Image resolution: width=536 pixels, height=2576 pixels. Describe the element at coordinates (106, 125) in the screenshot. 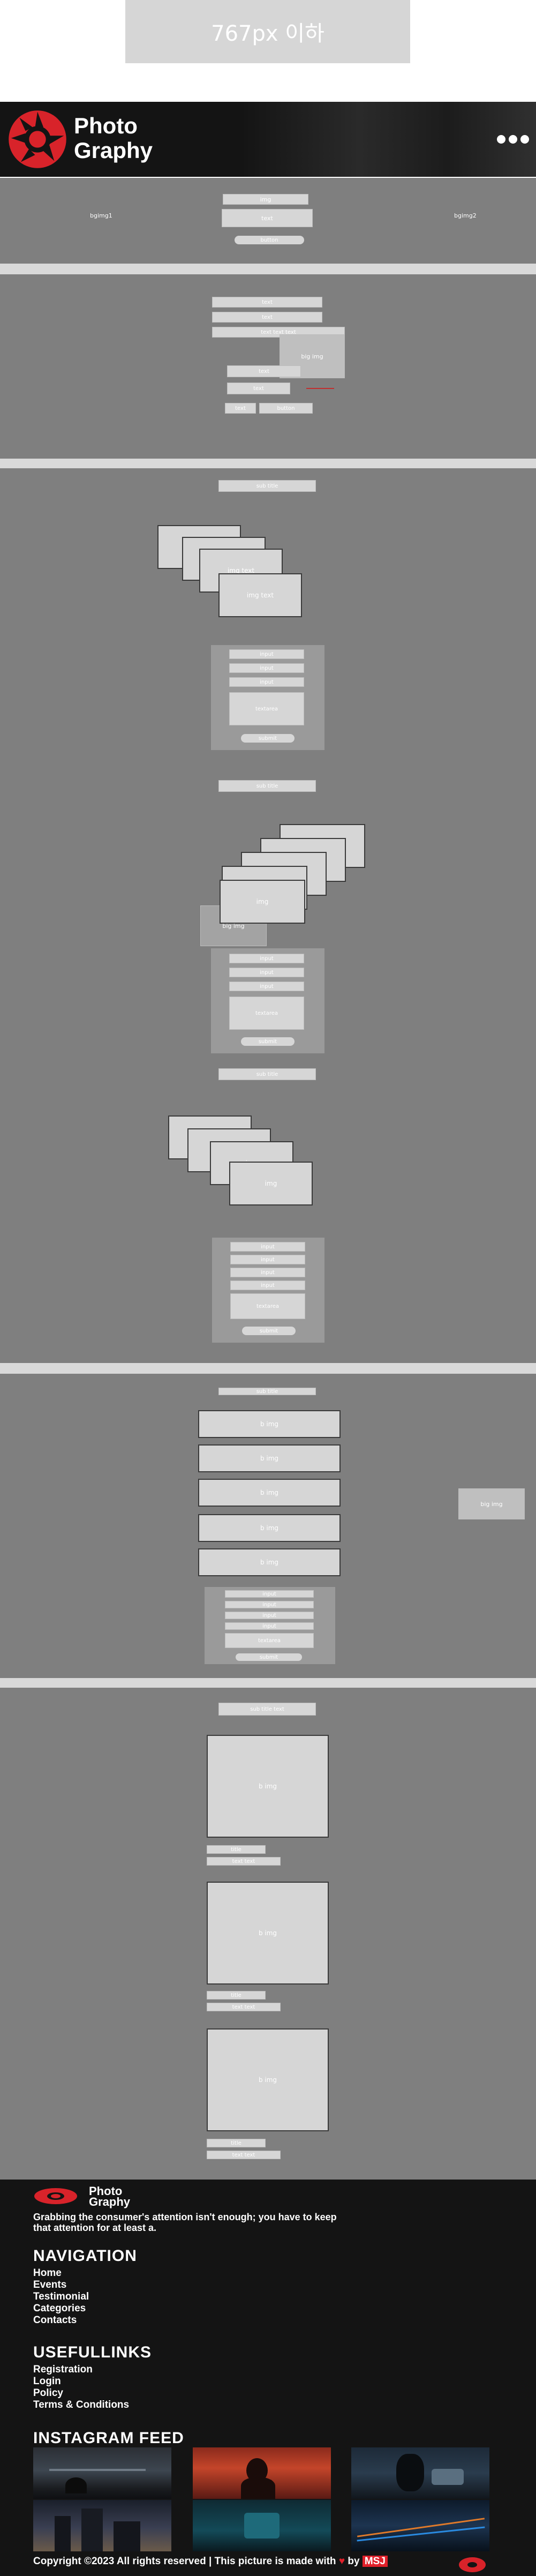

I see `logo-line-1: Photo` at that location.